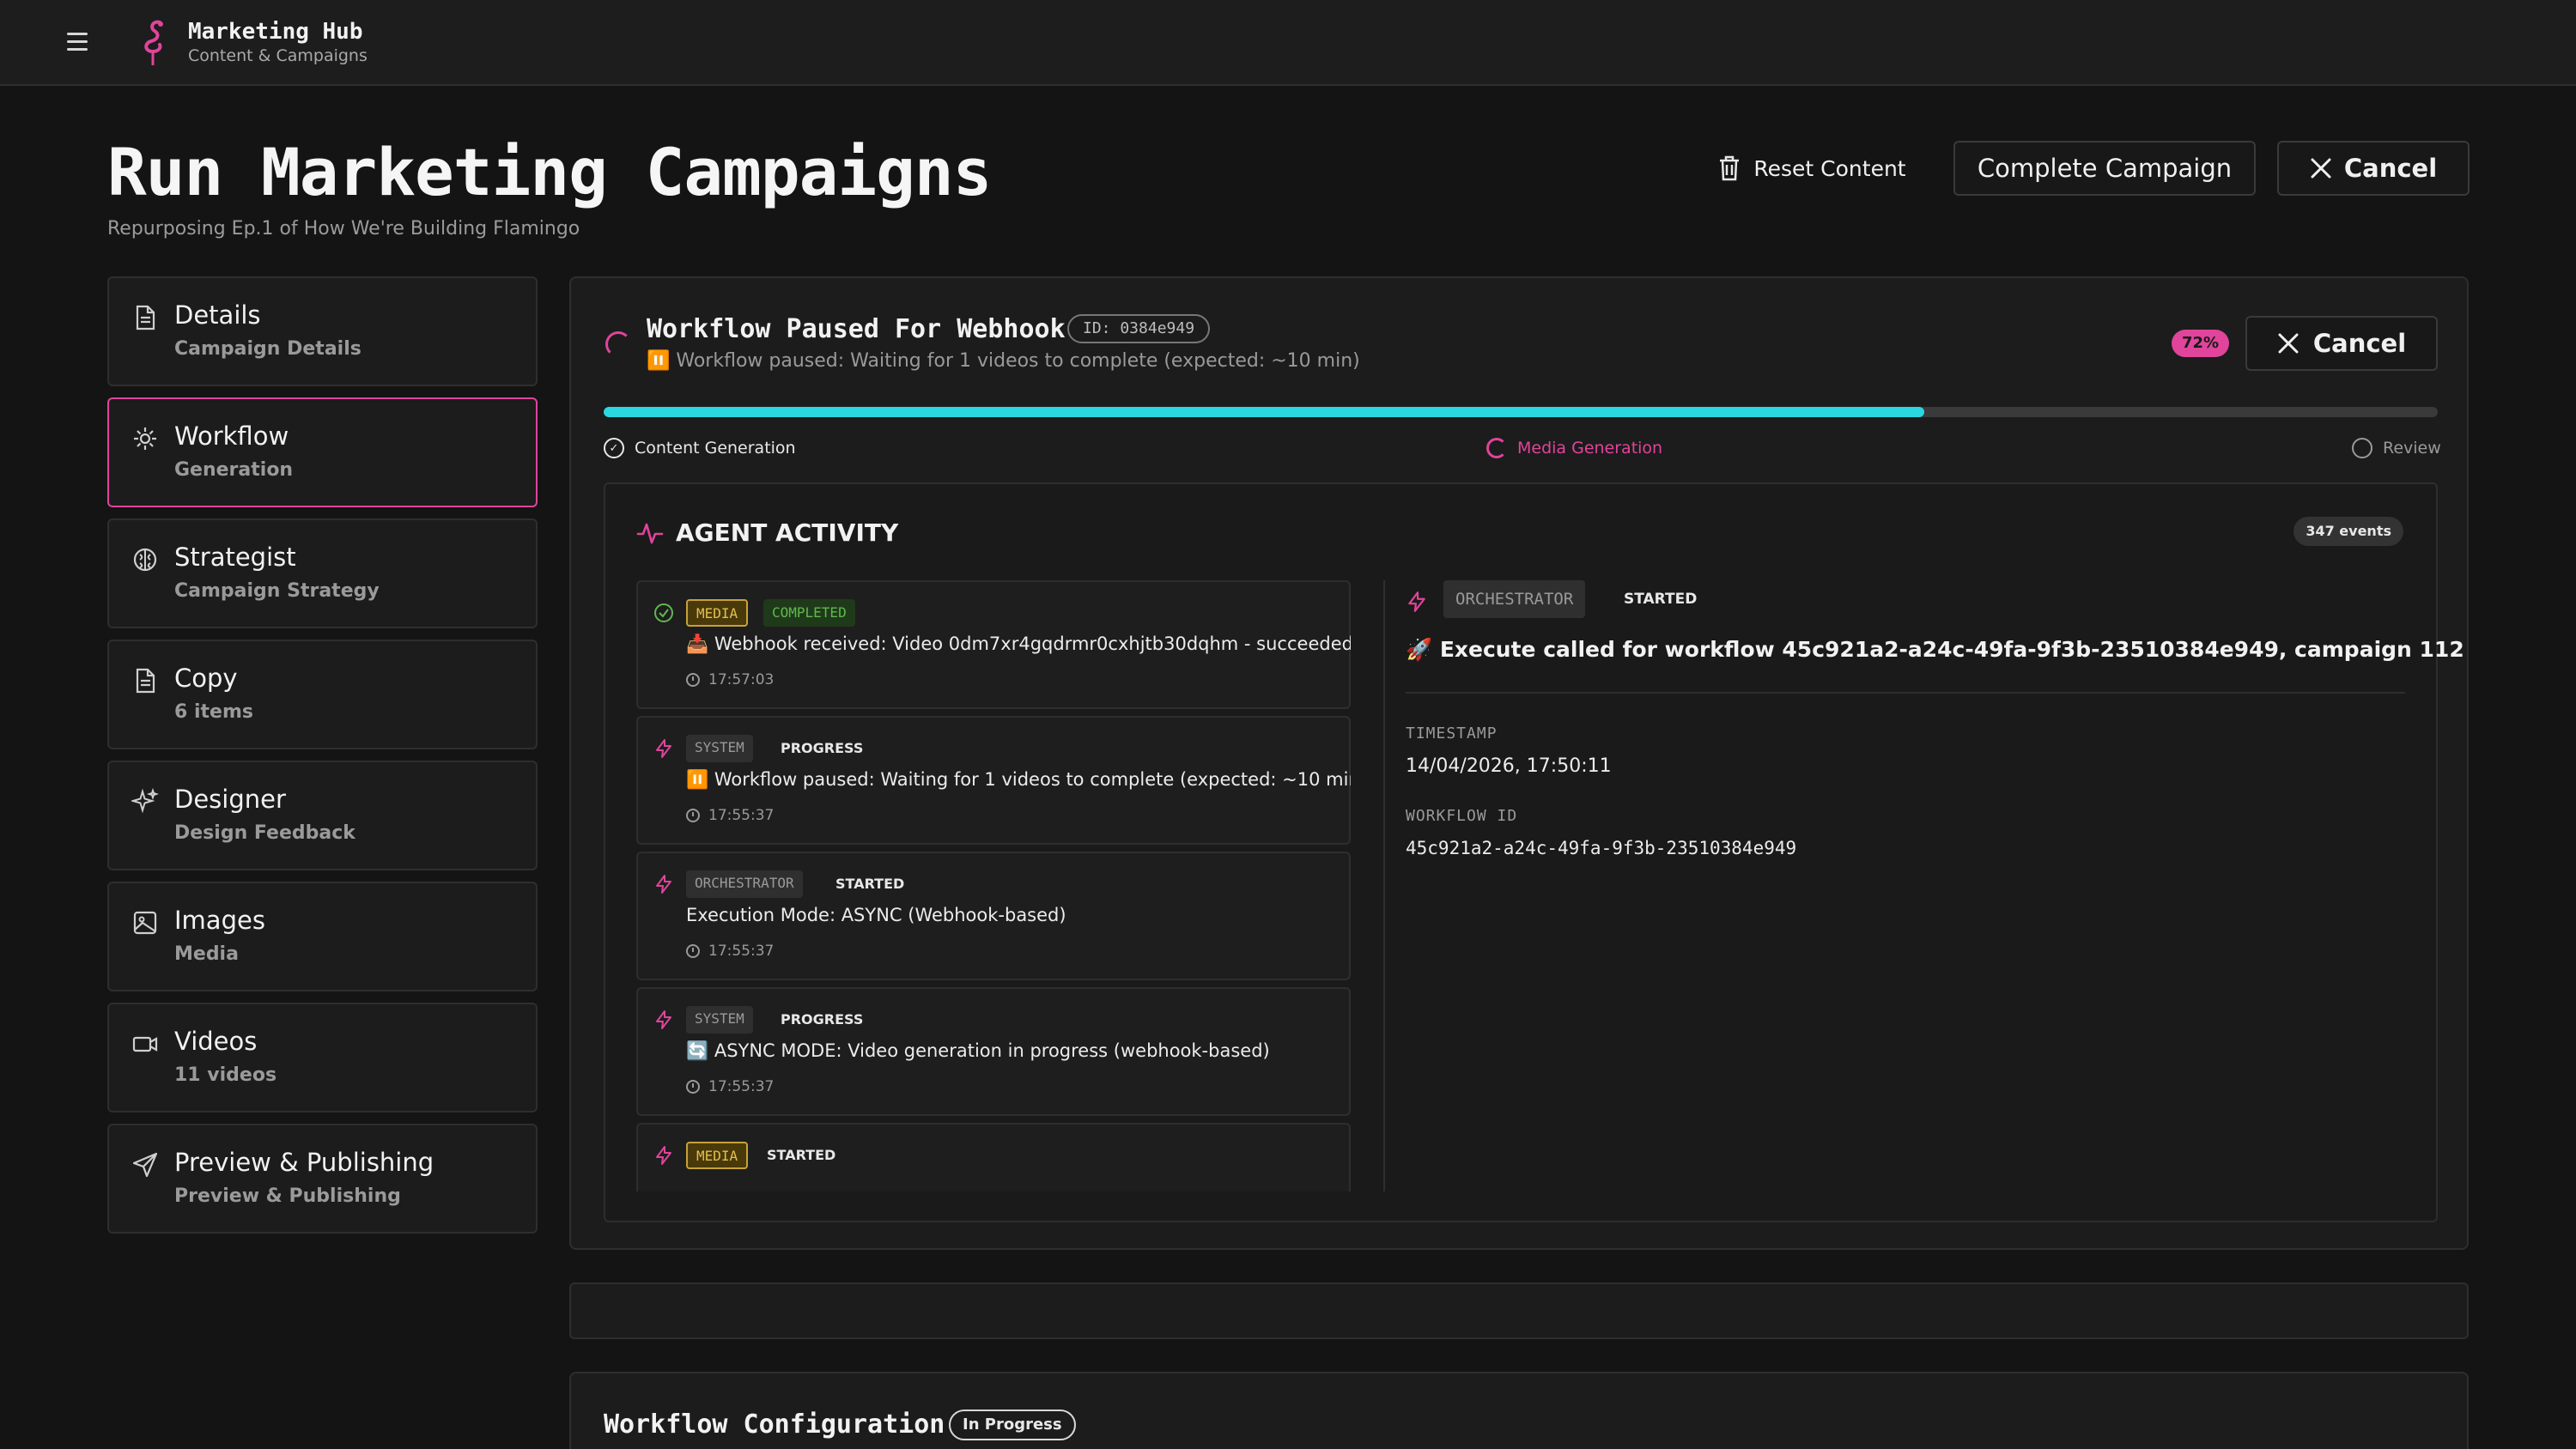 This screenshot has width=2576, height=1449. I want to click on workflow-configuration-title: Workflow Configuration, so click(775, 1425).